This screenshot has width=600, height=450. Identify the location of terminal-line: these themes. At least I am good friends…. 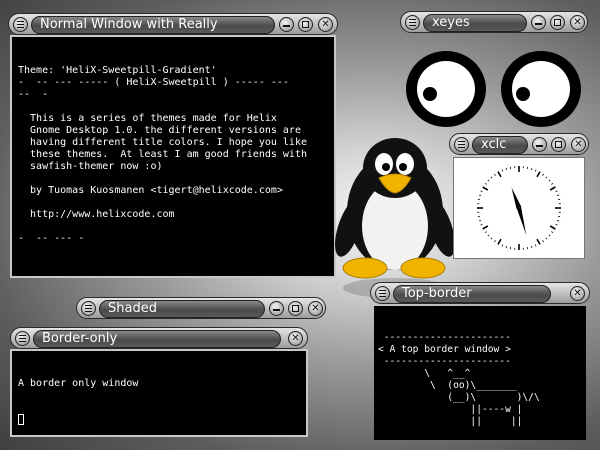
(162, 154).